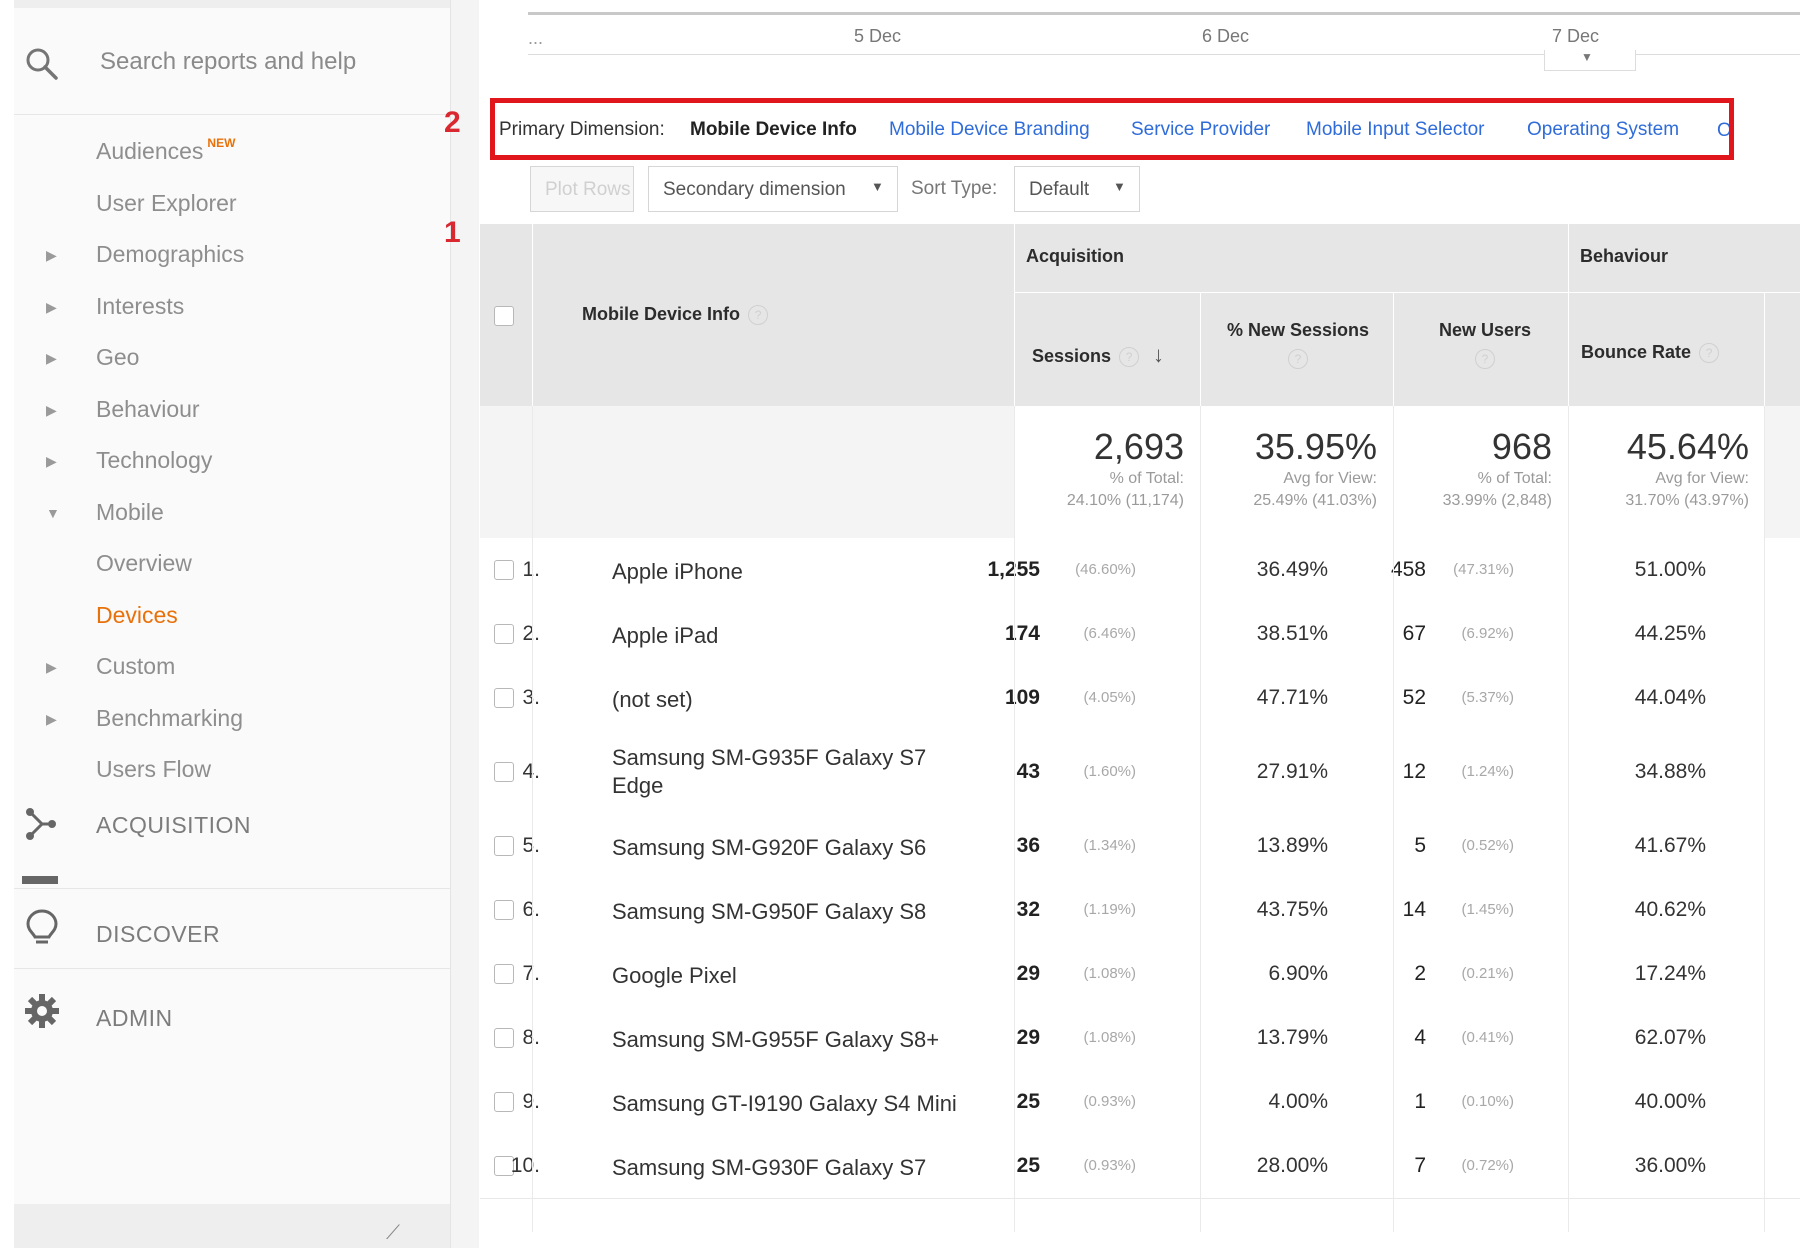  What do you see at coordinates (1650, 353) in the screenshot?
I see `column-header-bounce-rate: Bounce Rate?` at bounding box center [1650, 353].